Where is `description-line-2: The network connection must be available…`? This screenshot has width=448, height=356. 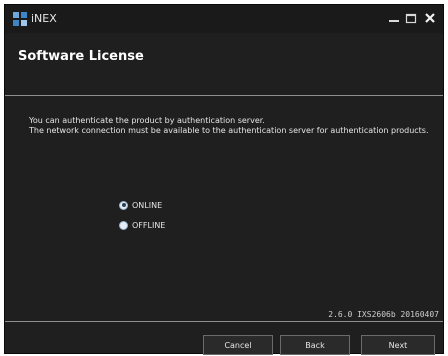
description-line-2: The network connection must be available… is located at coordinates (229, 130).